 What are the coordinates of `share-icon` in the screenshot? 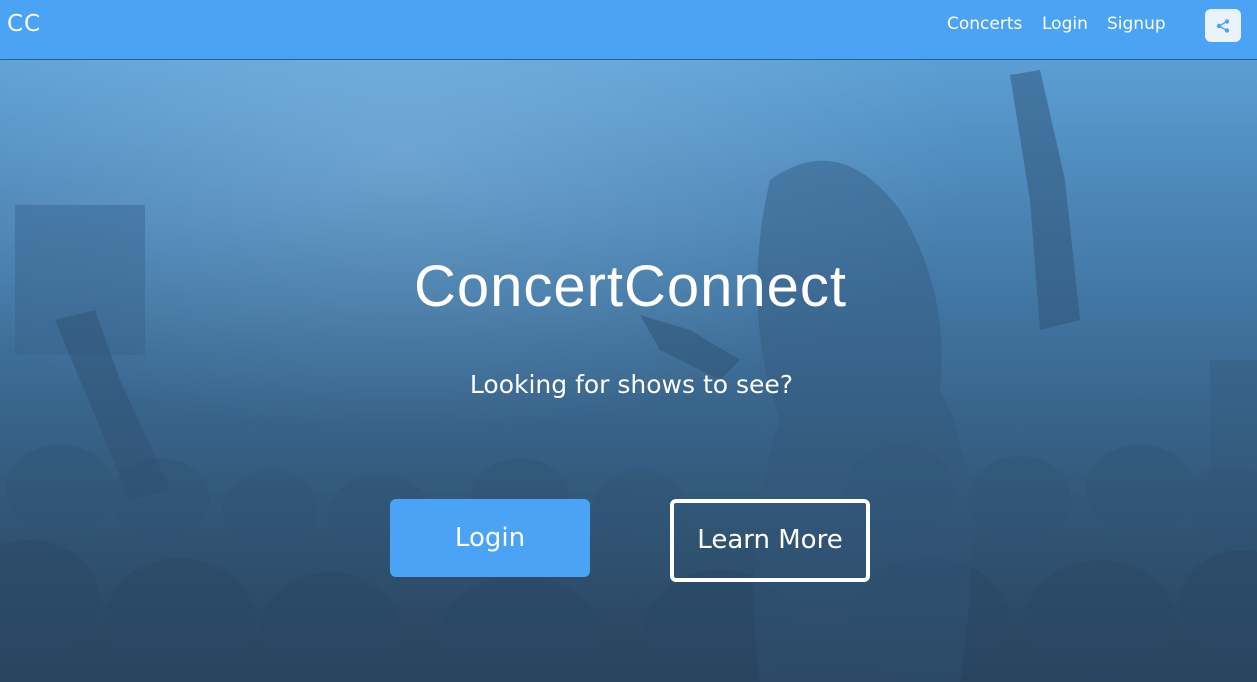 It's located at (1223, 26).